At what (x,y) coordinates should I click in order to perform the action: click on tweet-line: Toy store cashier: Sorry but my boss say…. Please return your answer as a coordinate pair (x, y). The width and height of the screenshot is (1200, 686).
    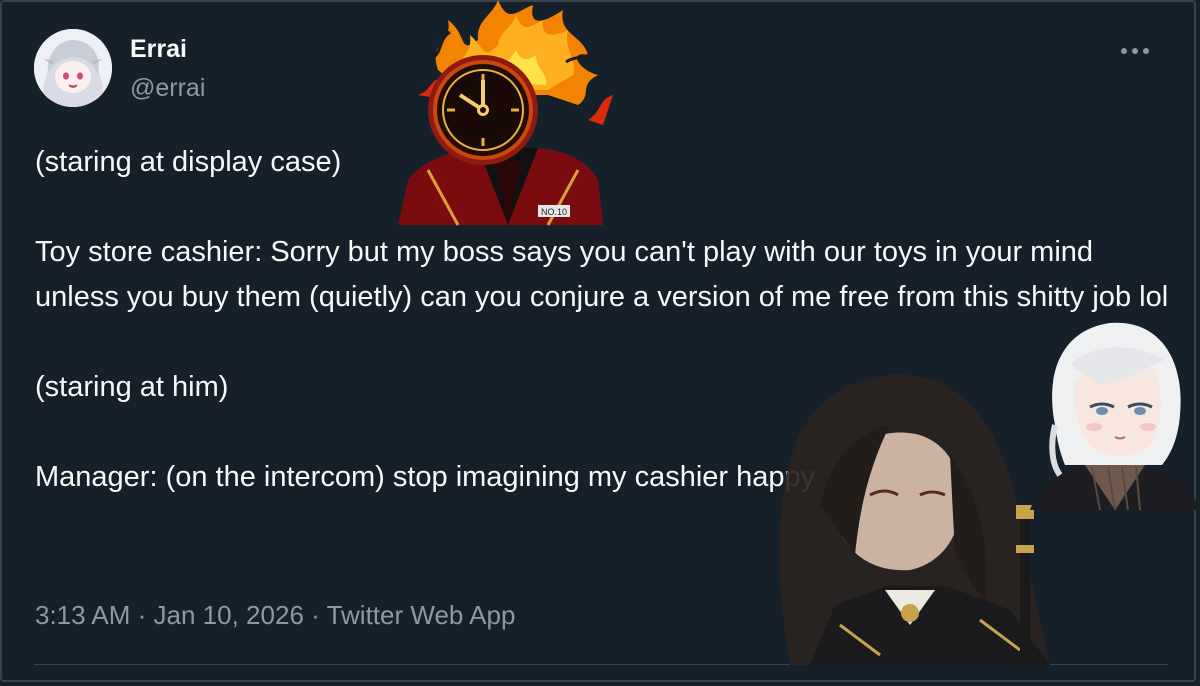
    Looking at the image, I should click on (602, 274).